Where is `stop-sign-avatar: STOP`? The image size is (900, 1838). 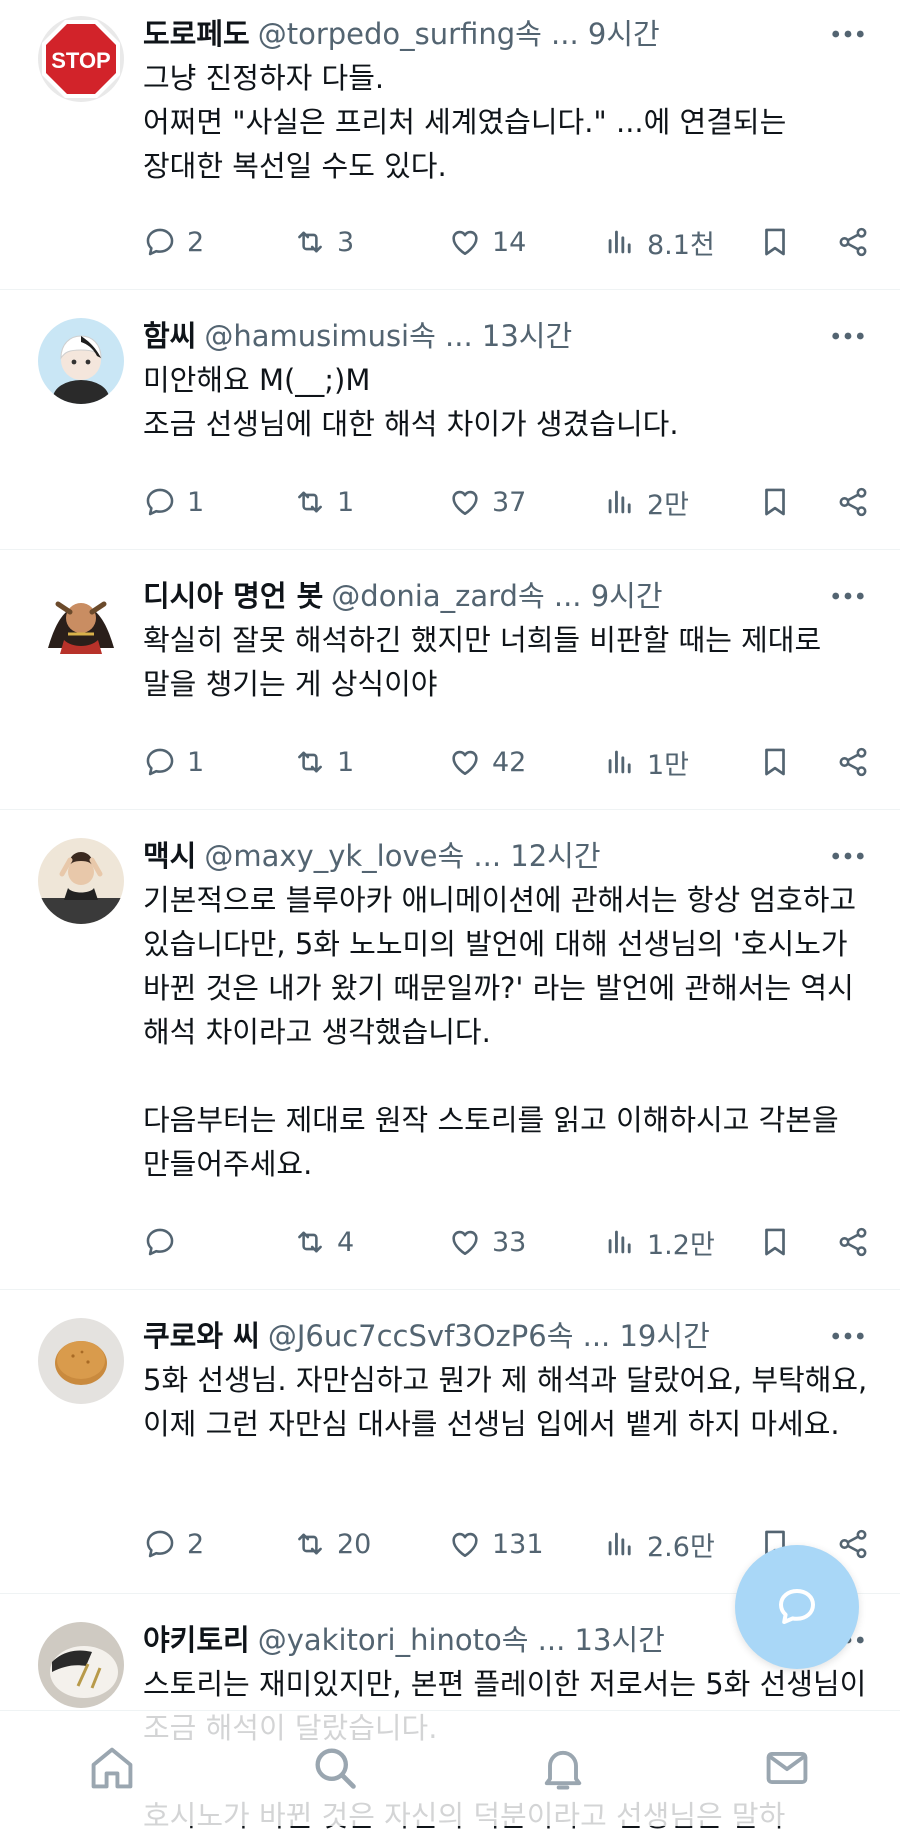
stop-sign-avatar: STOP is located at coordinates (81, 59).